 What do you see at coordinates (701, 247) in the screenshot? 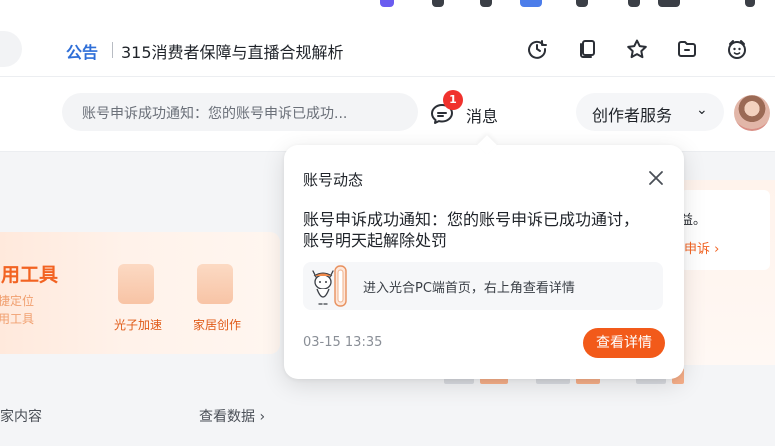
I see `side-appeal-link: 申诉 ›` at bounding box center [701, 247].